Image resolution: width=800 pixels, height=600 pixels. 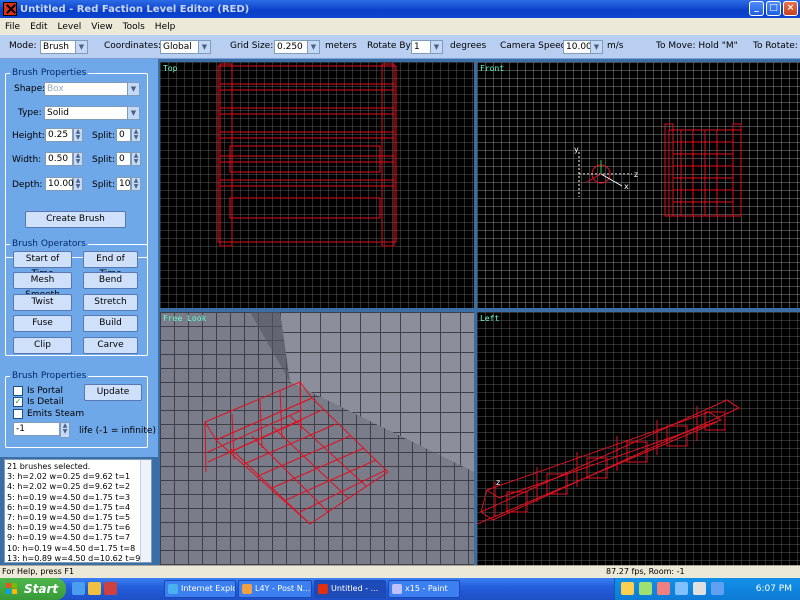 What do you see at coordinates (145, 511) in the screenshot?
I see `console-scrollbar` at bounding box center [145, 511].